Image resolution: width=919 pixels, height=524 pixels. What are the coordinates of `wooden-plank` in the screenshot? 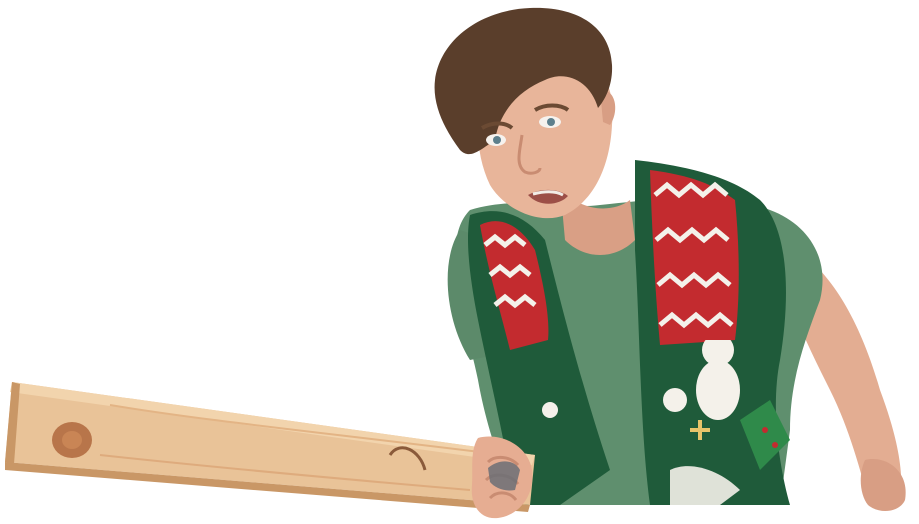 It's located at (270, 447).